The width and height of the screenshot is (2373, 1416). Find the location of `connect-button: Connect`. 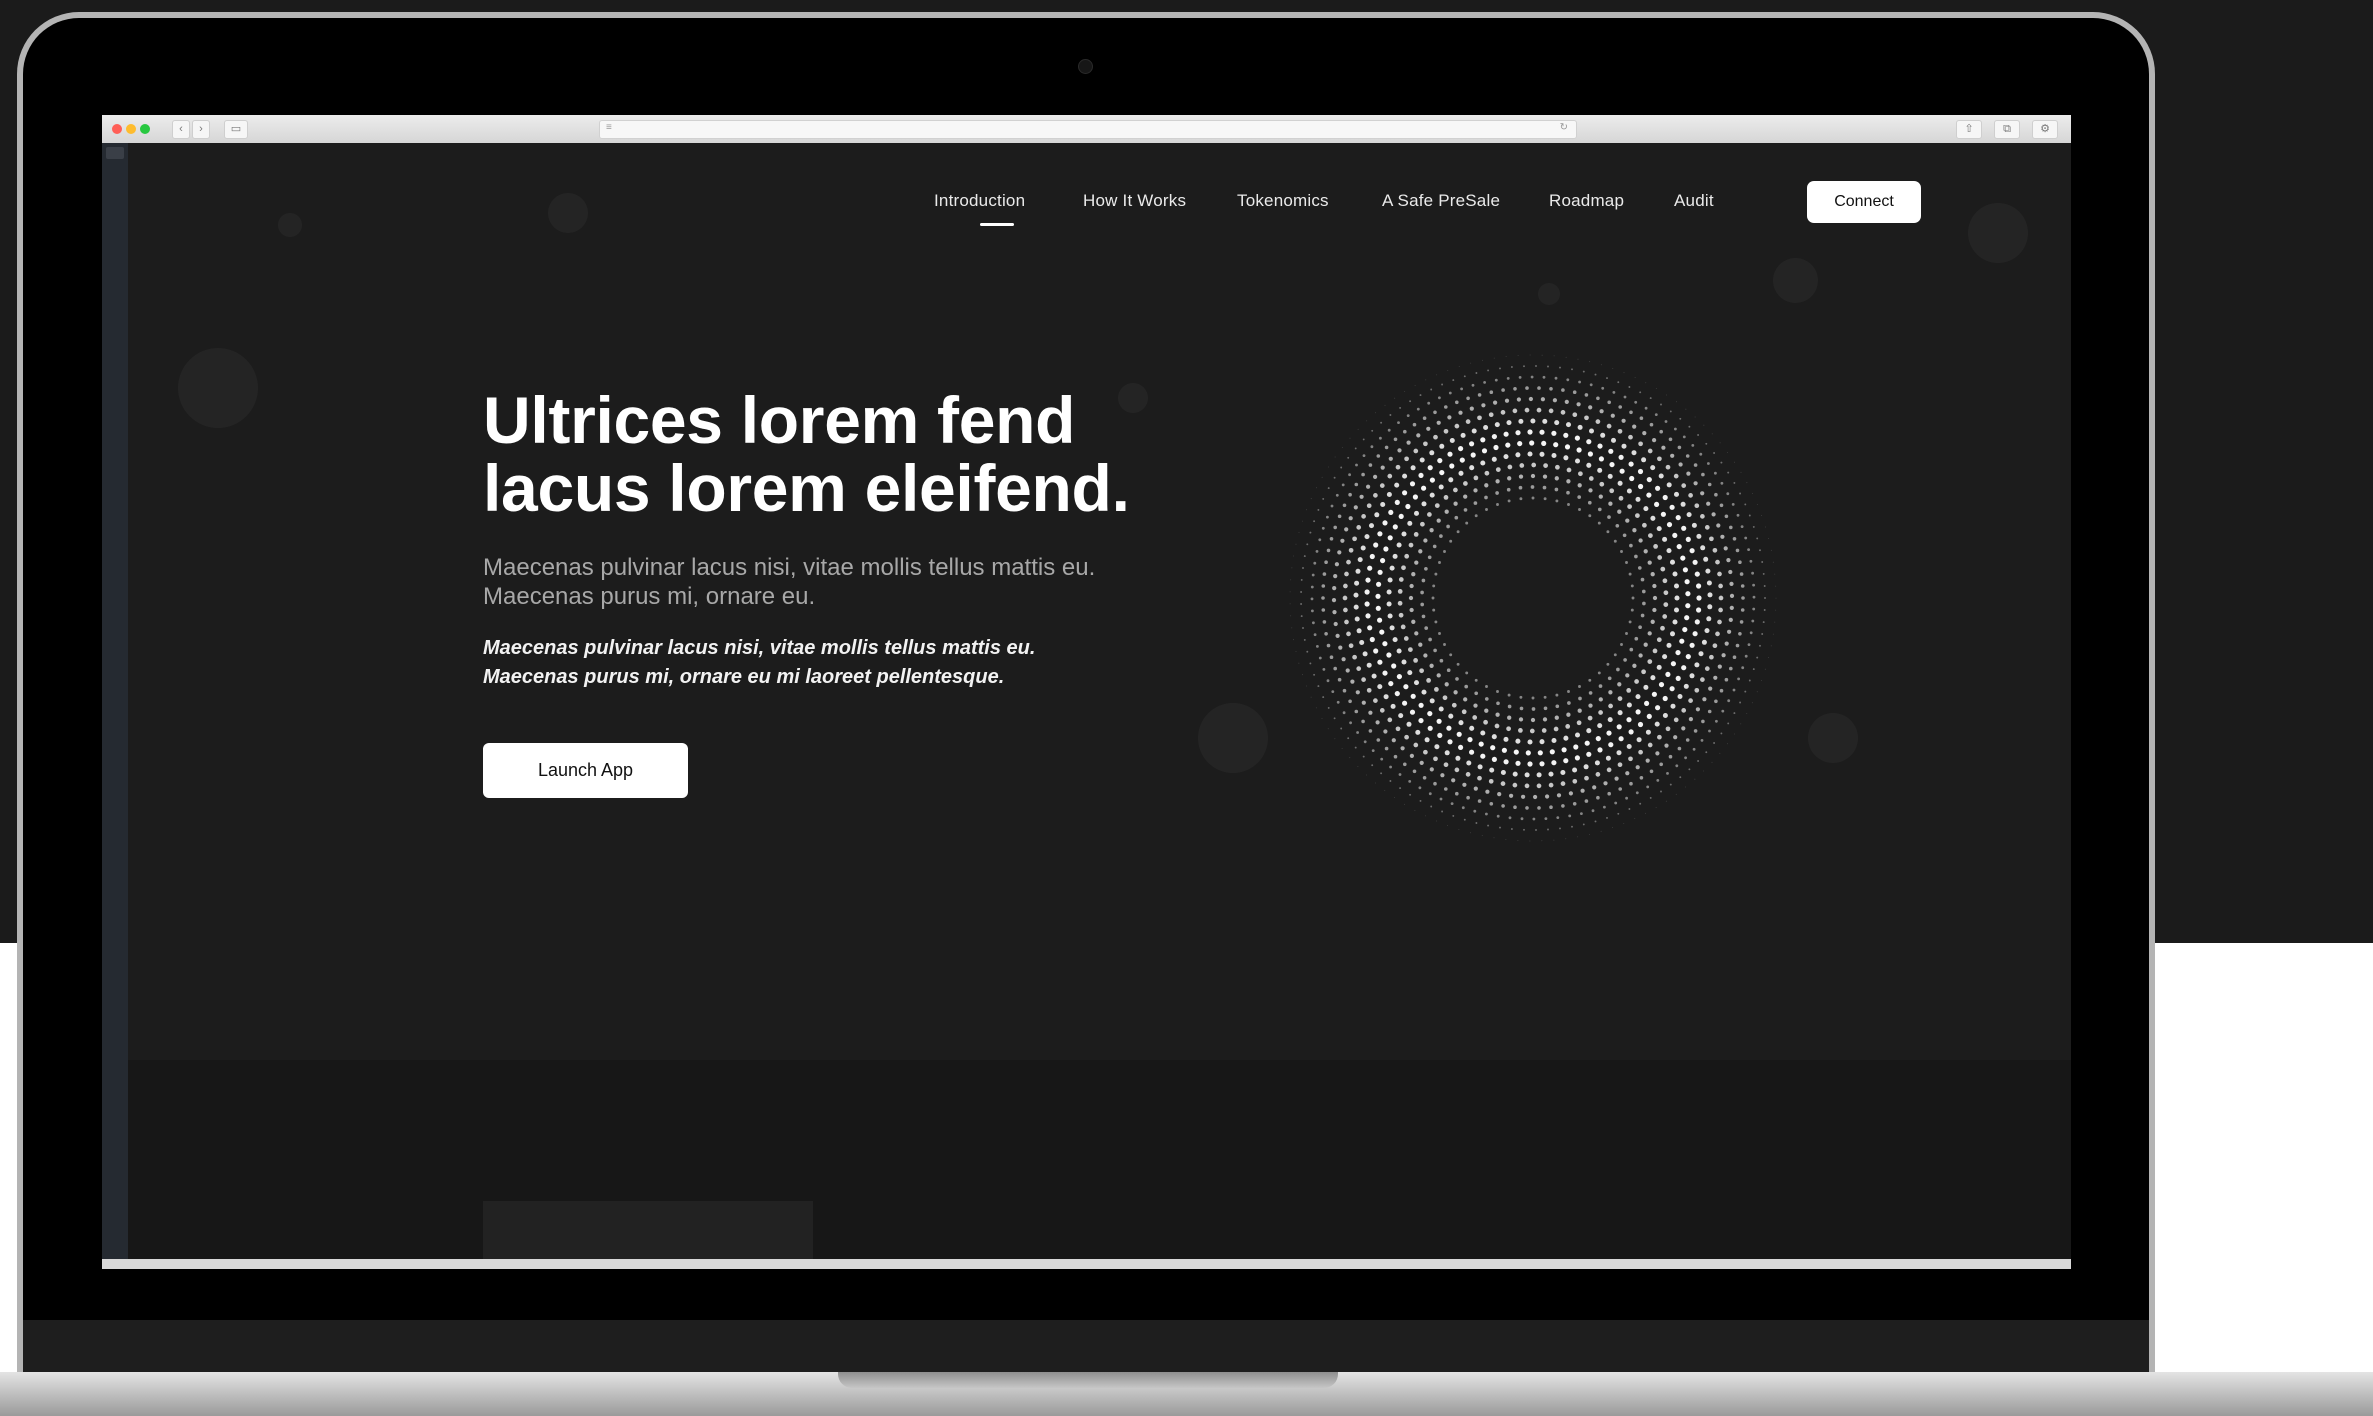

connect-button: Connect is located at coordinates (1864, 202).